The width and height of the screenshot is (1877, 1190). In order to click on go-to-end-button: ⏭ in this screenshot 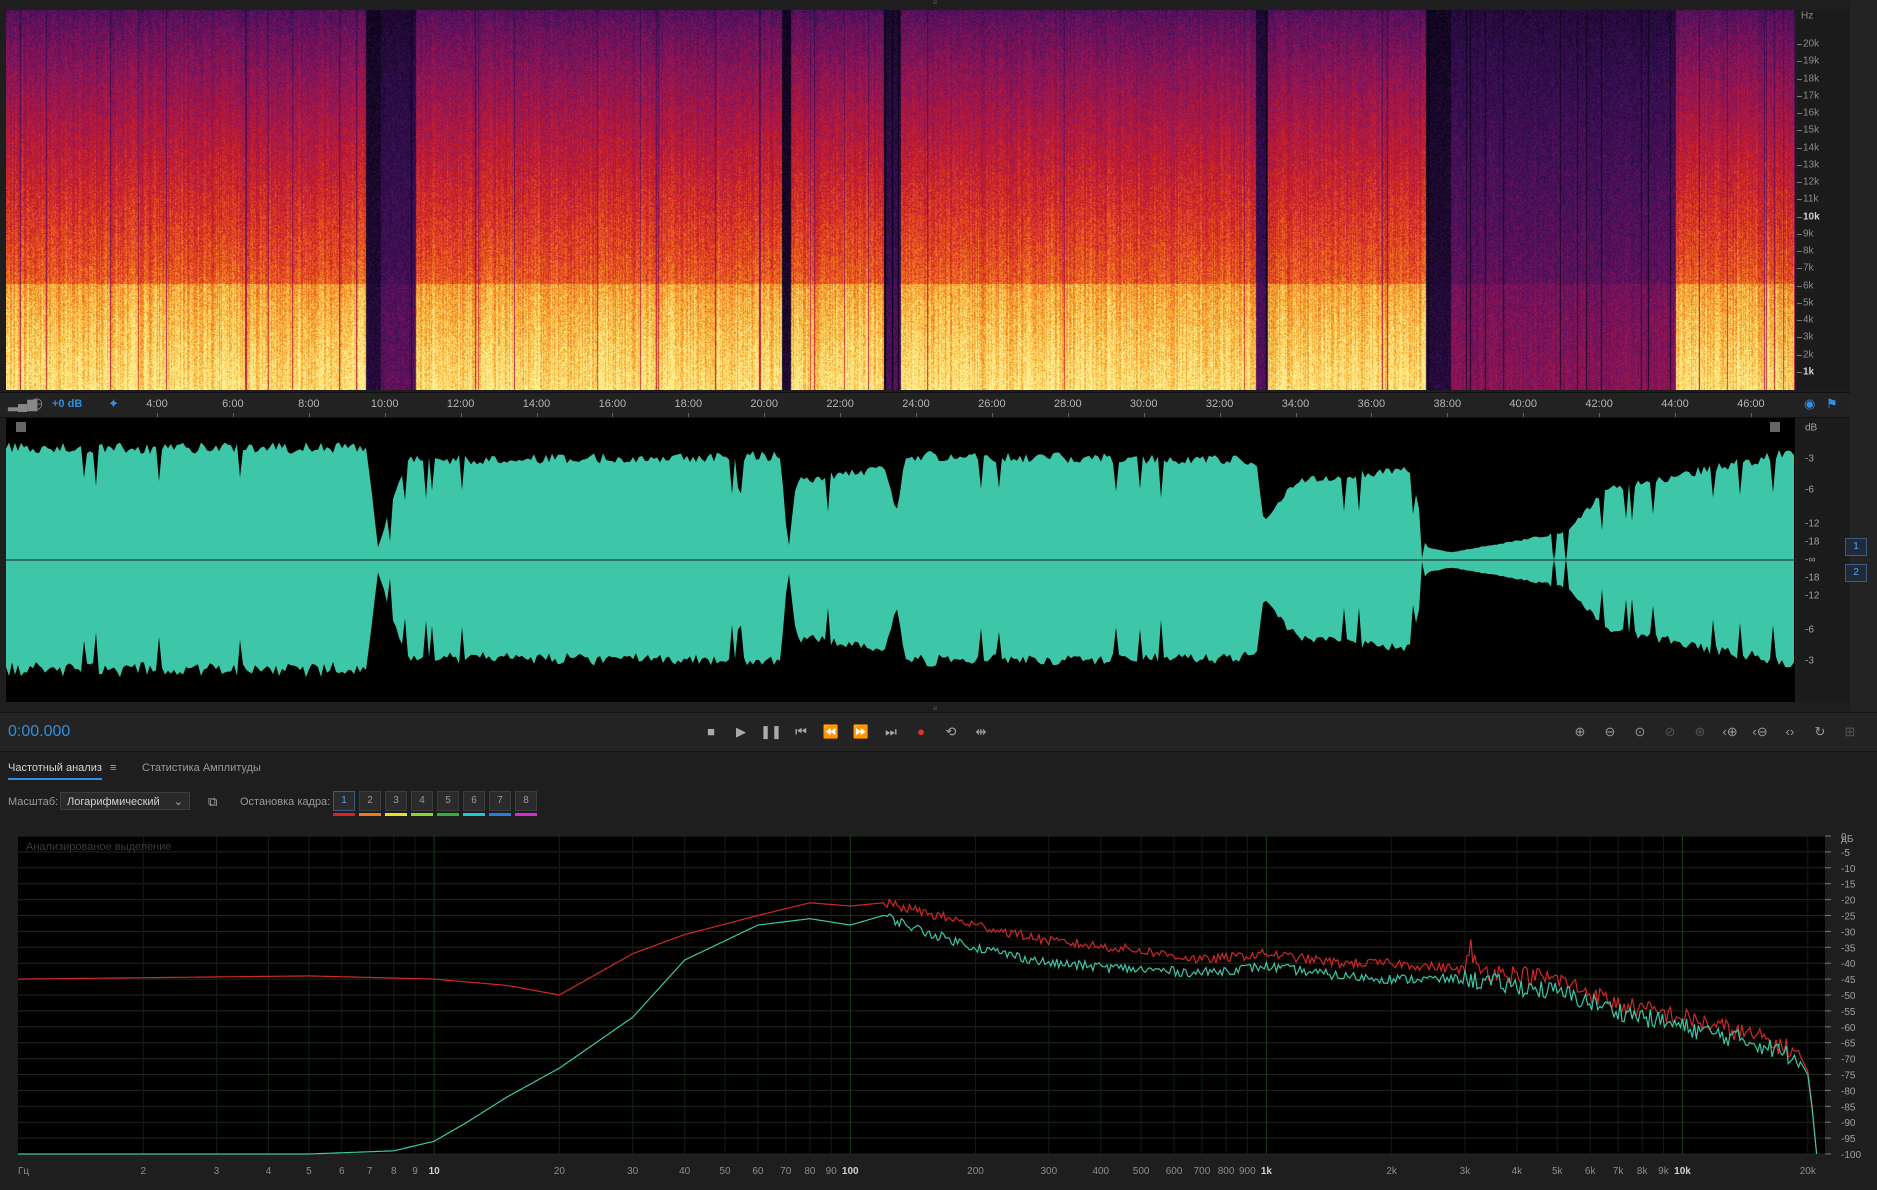, I will do `click(891, 732)`.